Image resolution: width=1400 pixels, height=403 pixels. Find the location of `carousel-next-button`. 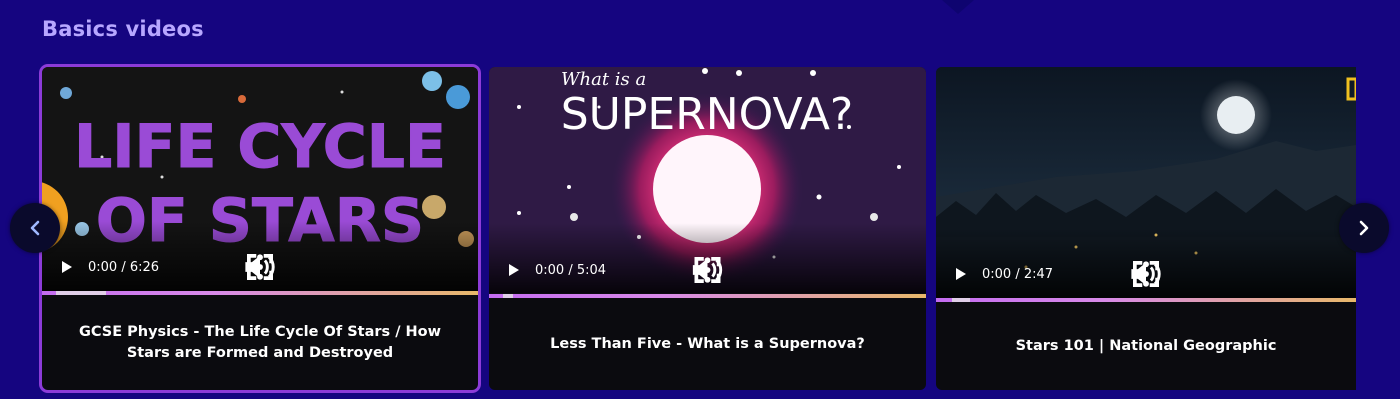

carousel-next-button is located at coordinates (1364, 228).